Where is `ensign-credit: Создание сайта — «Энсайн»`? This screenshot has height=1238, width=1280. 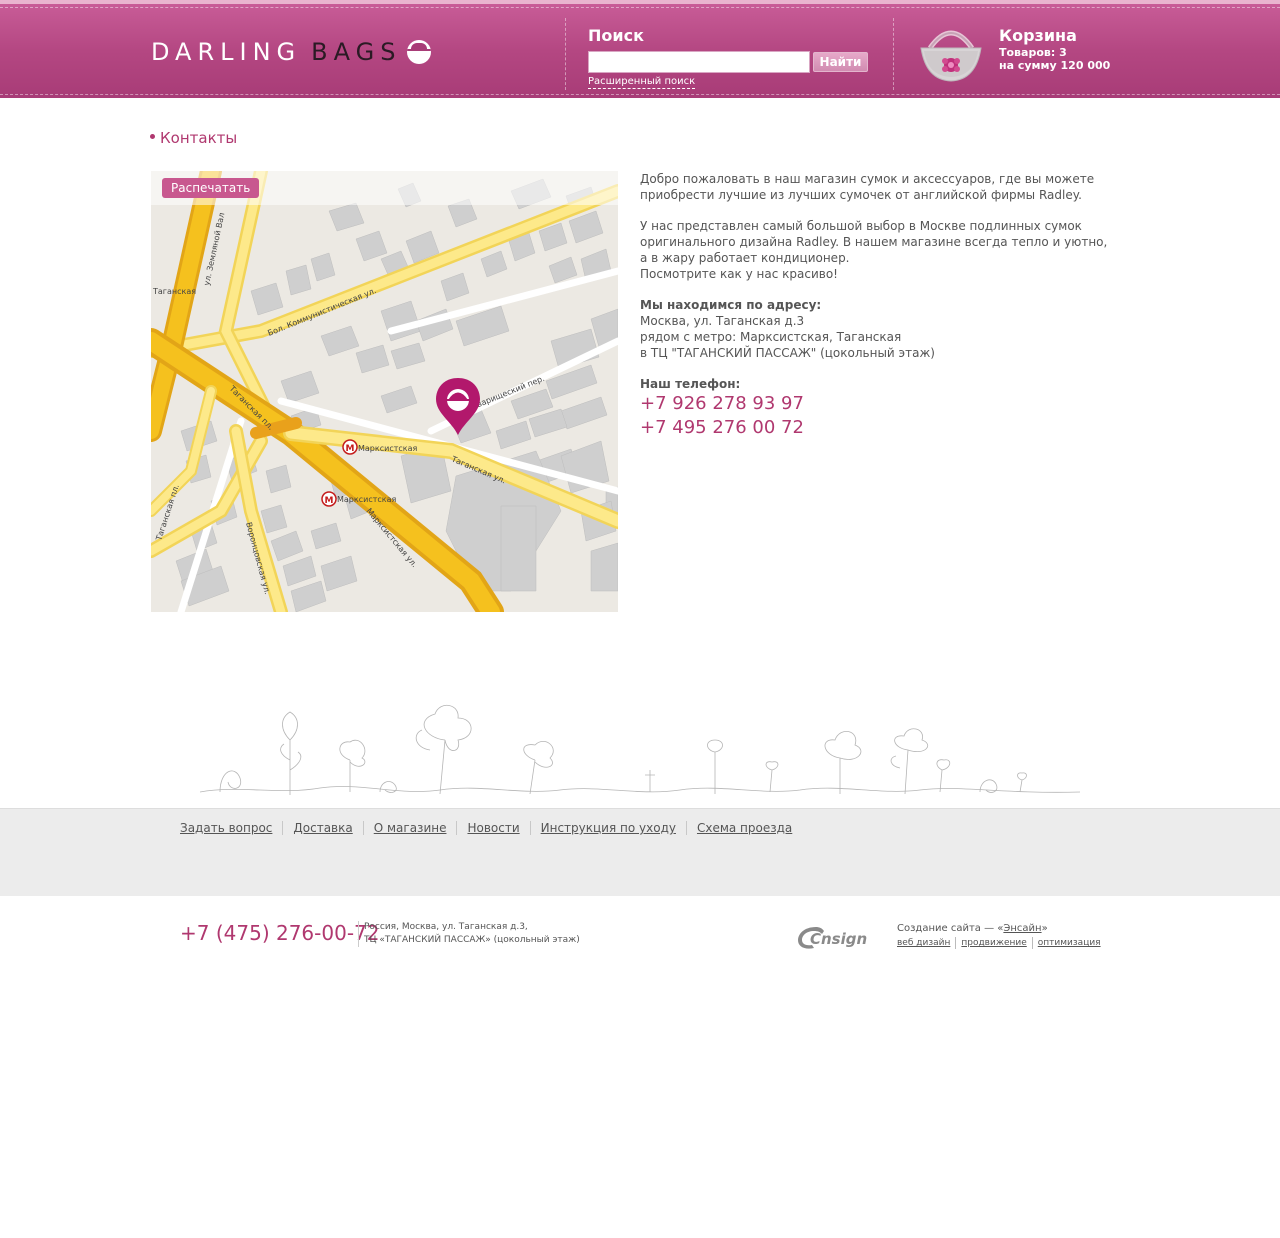
ensign-credit: Создание сайта — «Энсайн» is located at coordinates (972, 929).